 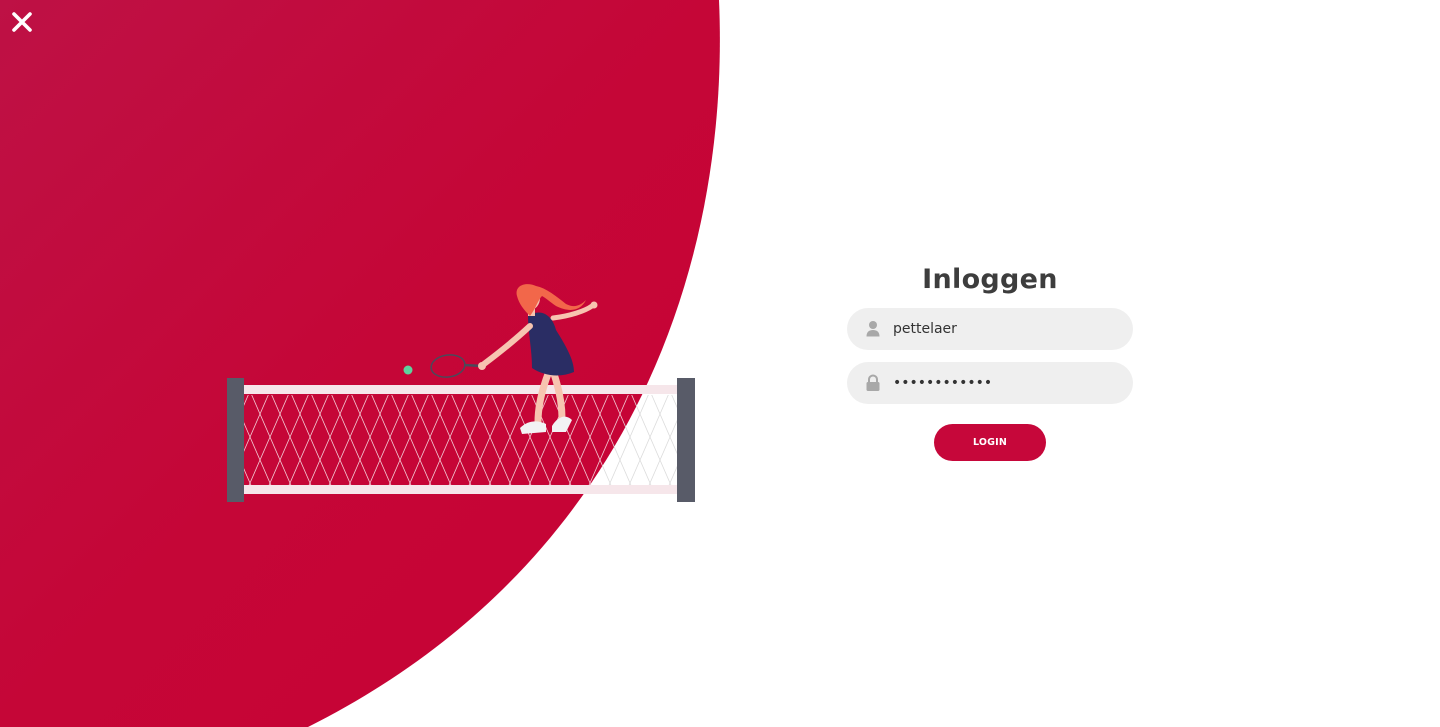 What do you see at coordinates (1003, 383) in the screenshot?
I see `password-input` at bounding box center [1003, 383].